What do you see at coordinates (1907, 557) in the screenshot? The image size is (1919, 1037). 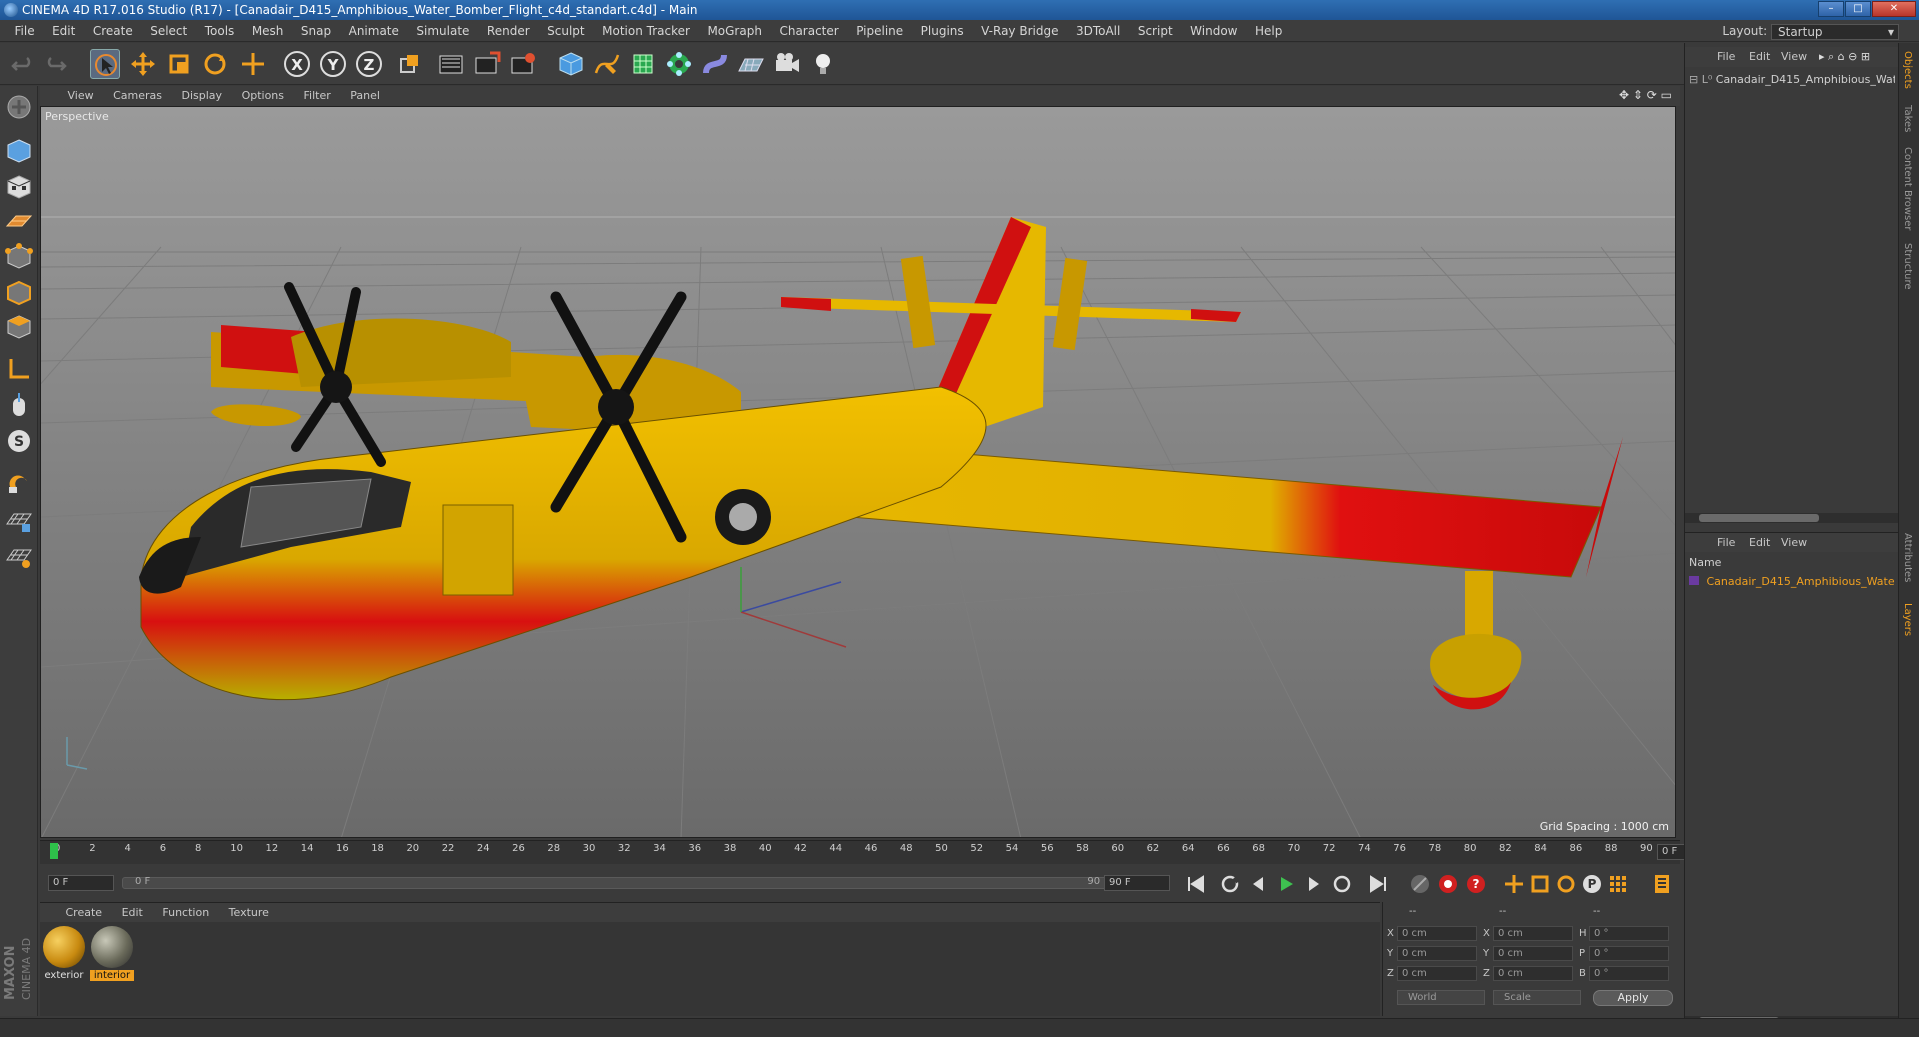 I see `side-tab-attributes: Attributes` at bounding box center [1907, 557].